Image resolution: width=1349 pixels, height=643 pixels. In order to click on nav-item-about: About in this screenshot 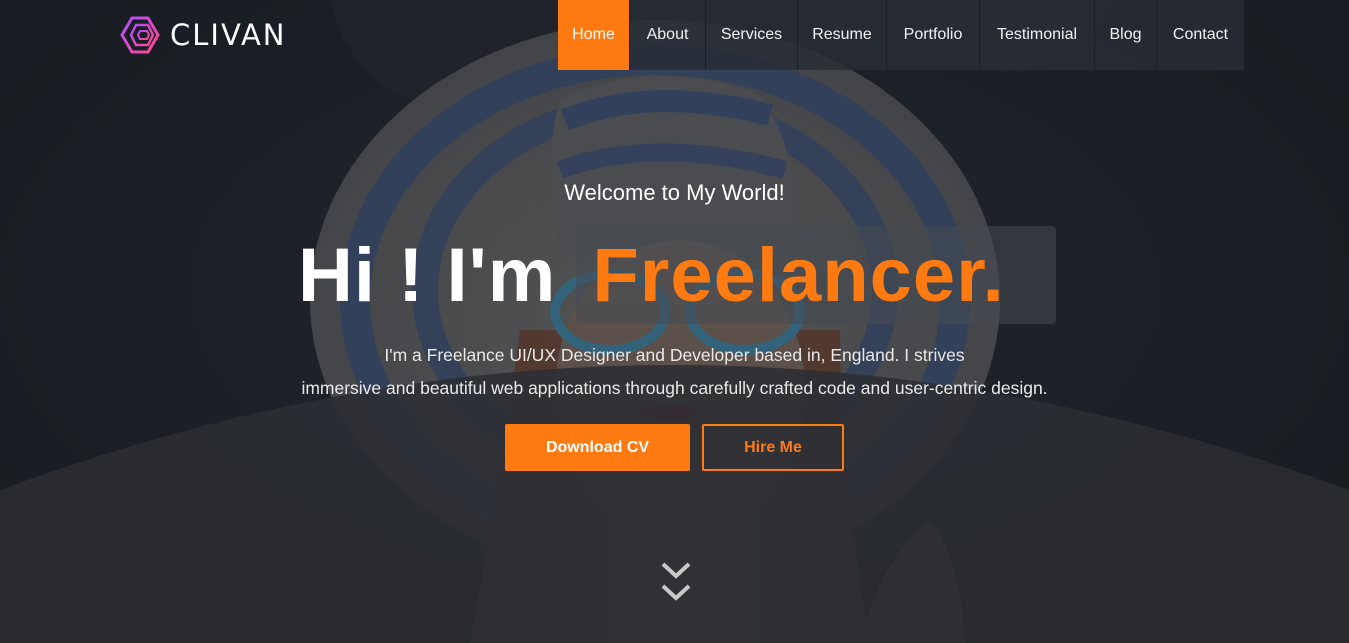, I will do `click(668, 35)`.